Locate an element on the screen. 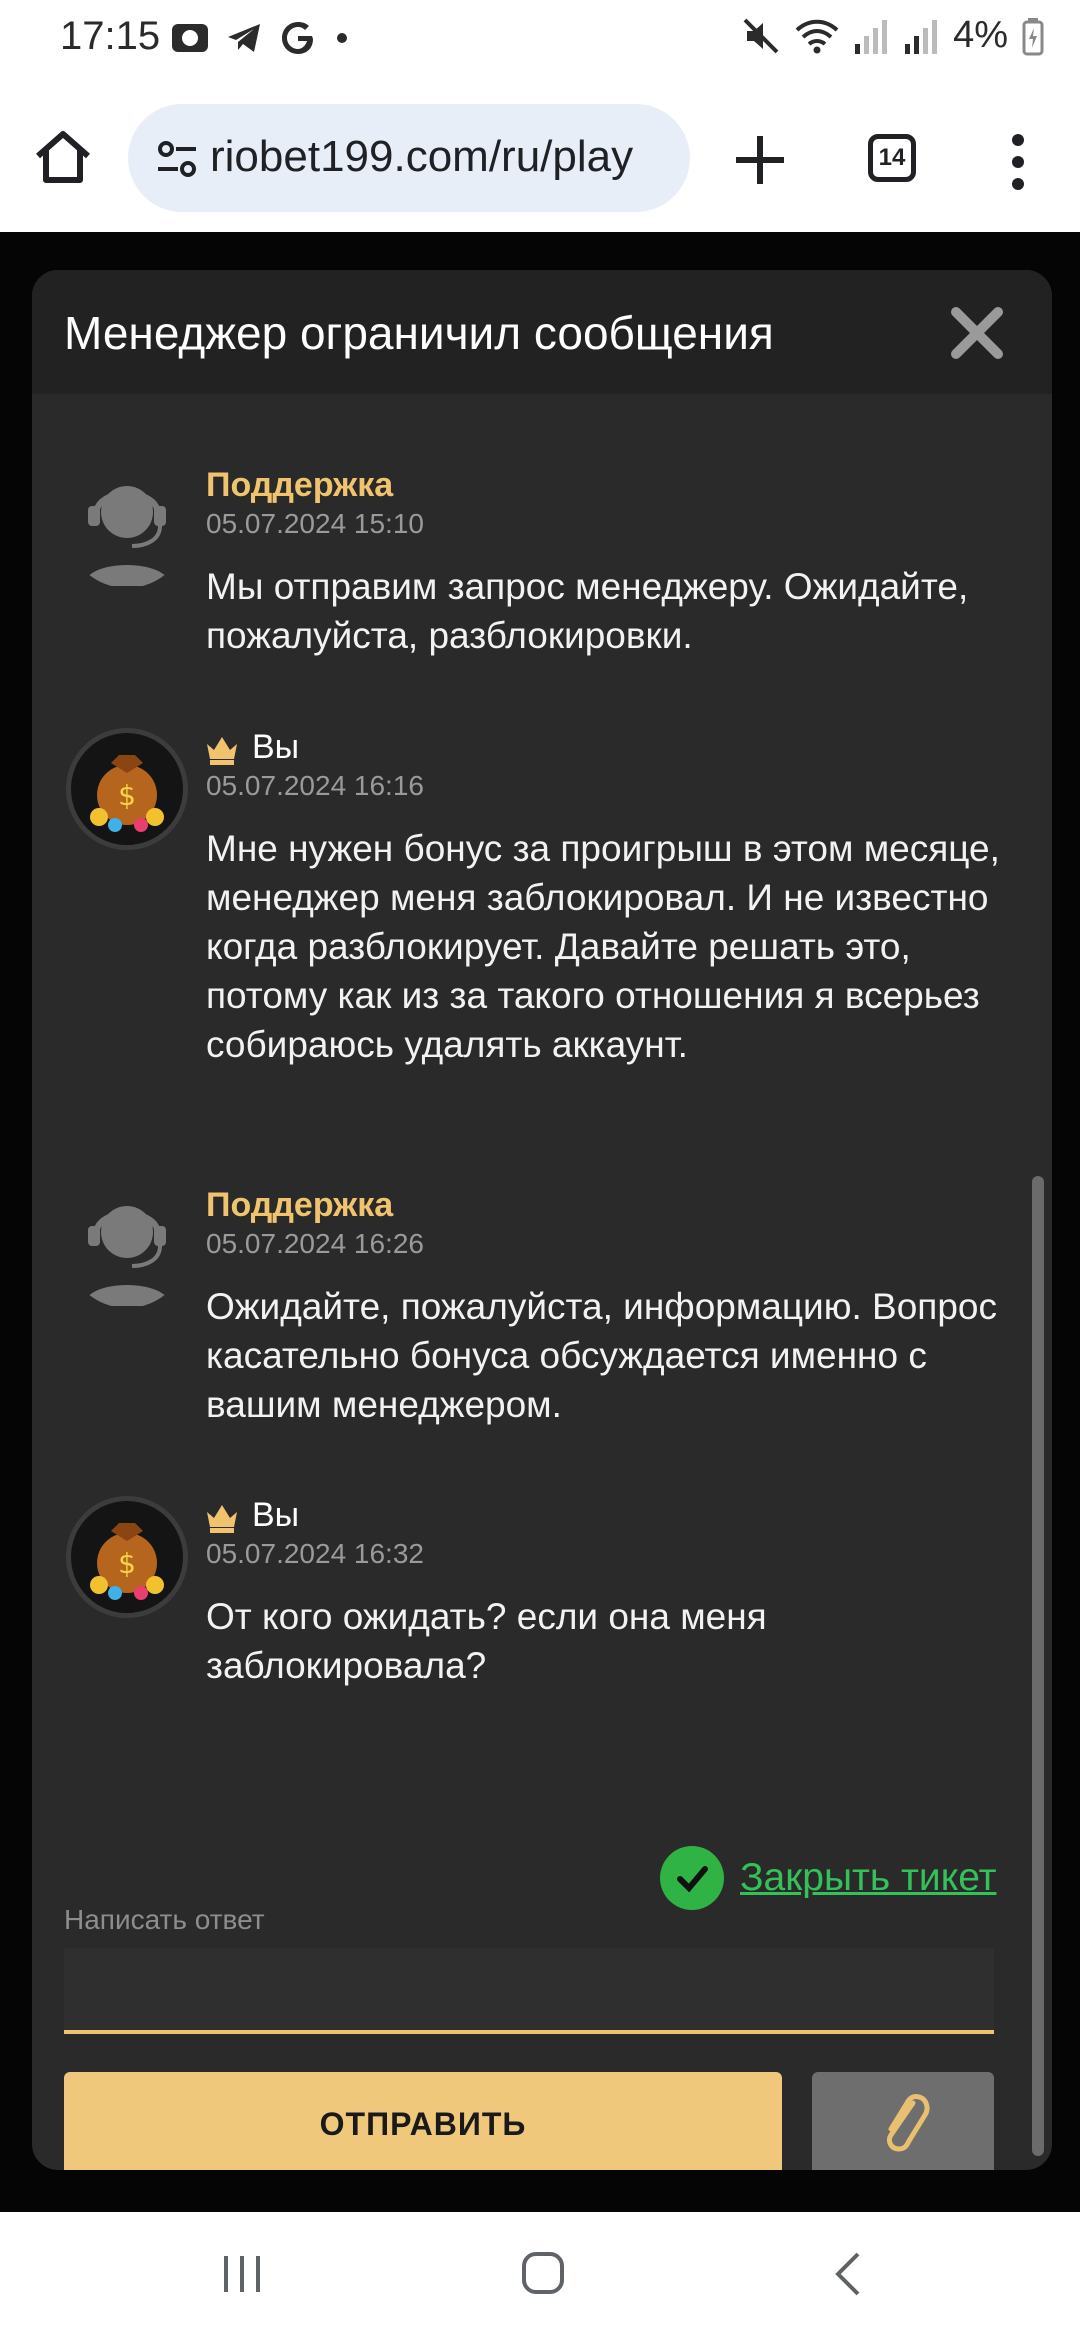  modal-header: Менеджер ограничил сообщения is located at coordinates (542, 332).